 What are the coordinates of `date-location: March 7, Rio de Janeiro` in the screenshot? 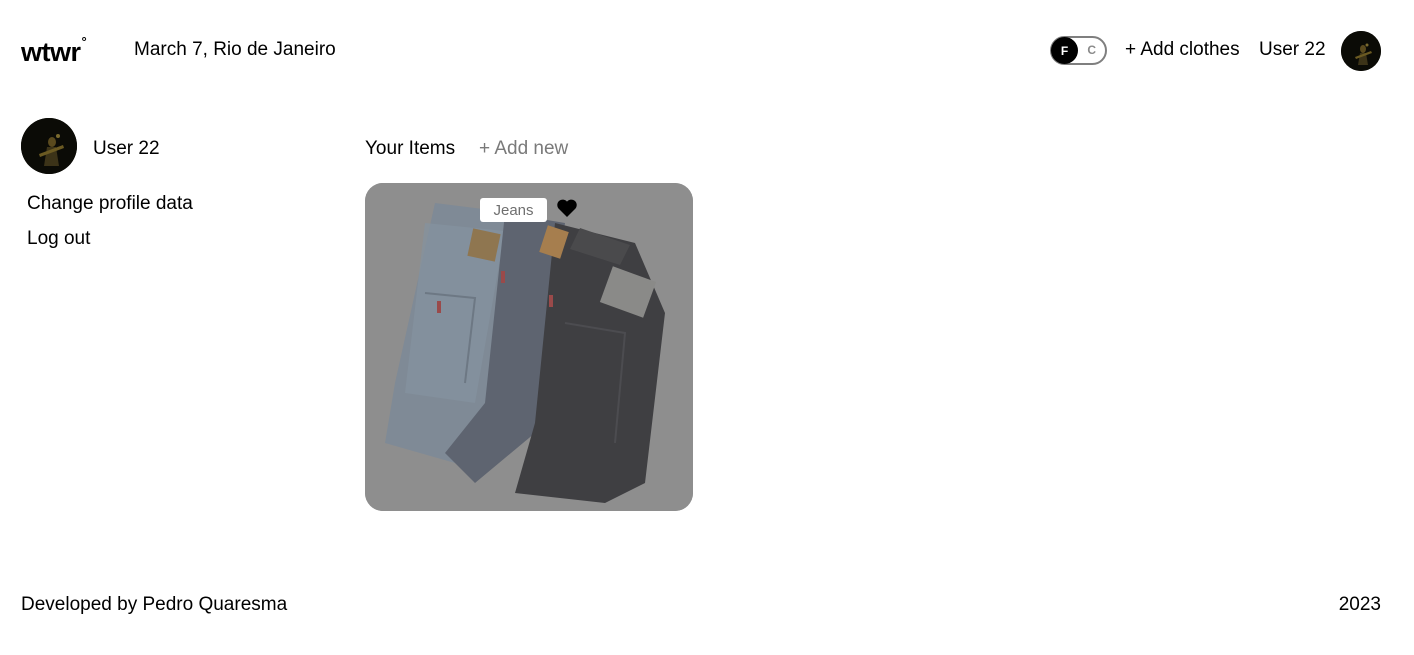 It's located at (235, 49).